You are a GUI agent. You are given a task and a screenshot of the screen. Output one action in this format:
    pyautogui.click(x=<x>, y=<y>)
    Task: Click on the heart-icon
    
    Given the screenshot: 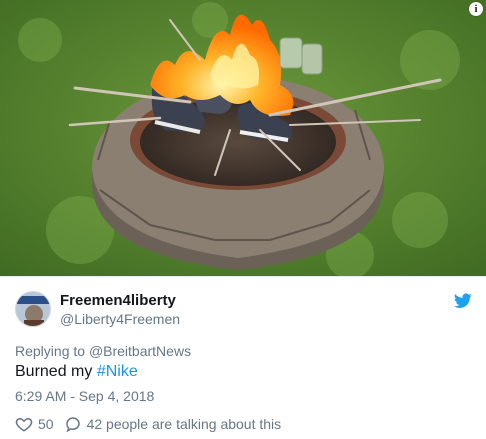 What is the action you would take?
    pyautogui.click(x=24, y=424)
    